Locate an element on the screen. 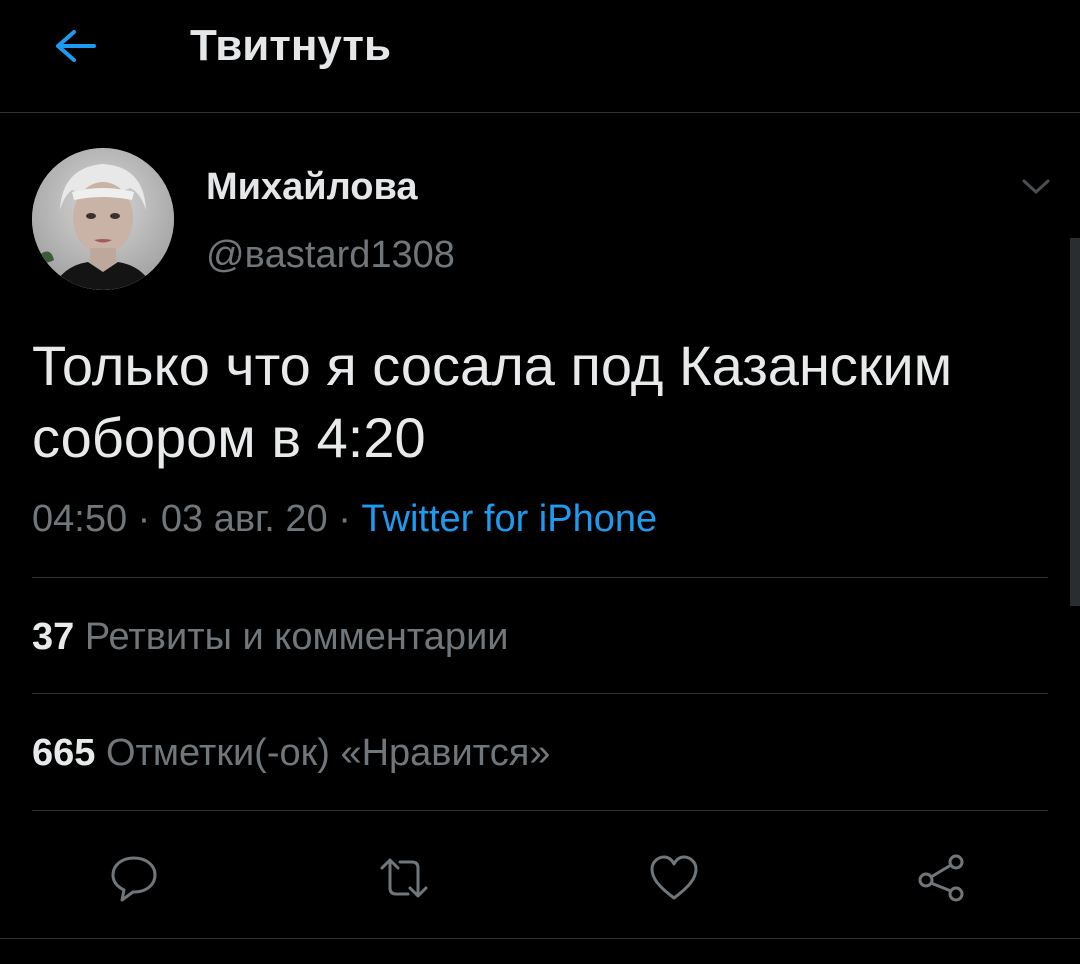 Image resolution: width=1080 pixels, height=964 pixels. share-icon is located at coordinates (941, 878).